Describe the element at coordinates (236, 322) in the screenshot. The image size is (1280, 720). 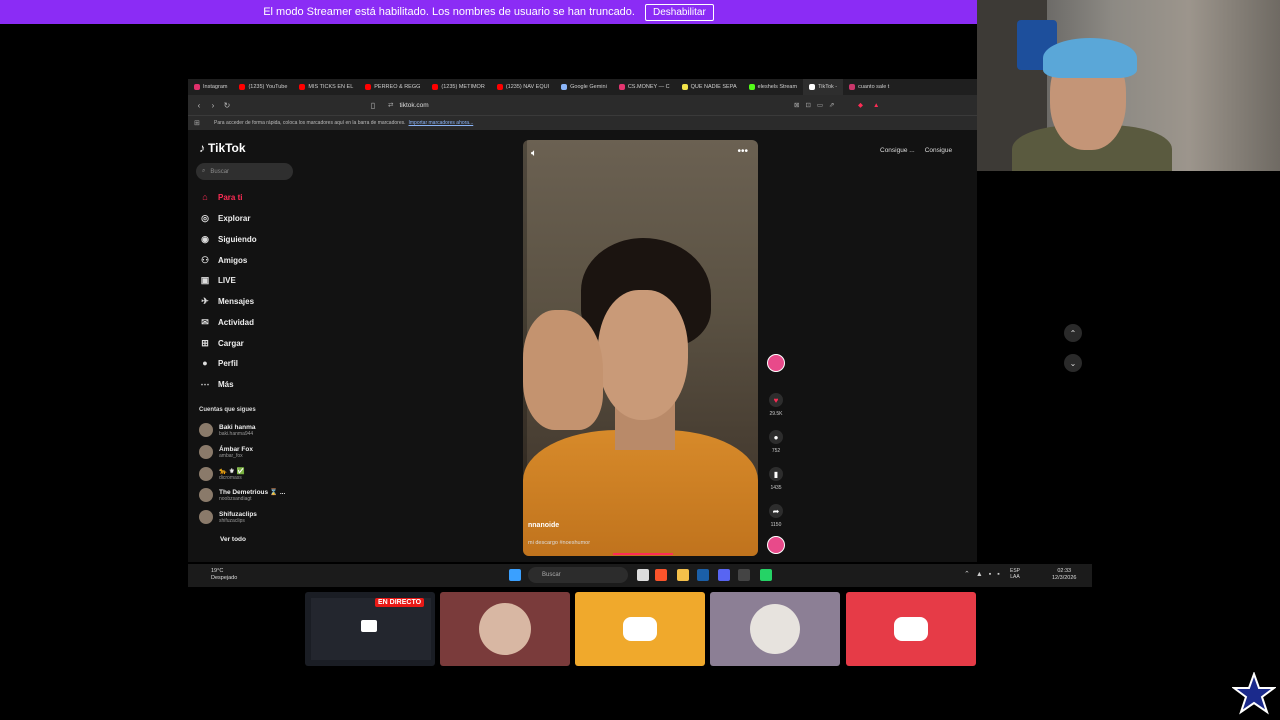
I see `sidebar-item-label: Actividad` at that location.